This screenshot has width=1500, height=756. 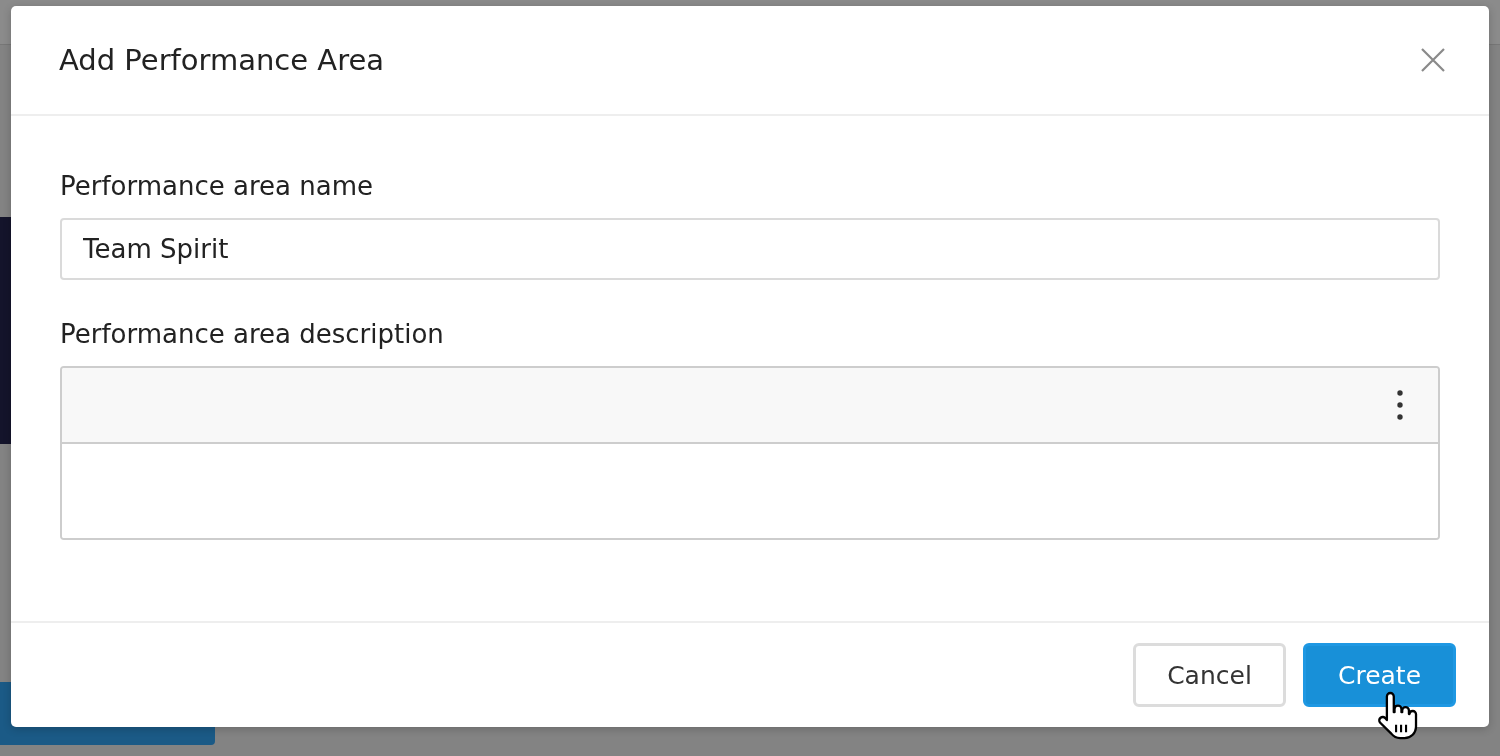 What do you see at coordinates (1209, 675) in the screenshot?
I see `cancel-button: Cancel` at bounding box center [1209, 675].